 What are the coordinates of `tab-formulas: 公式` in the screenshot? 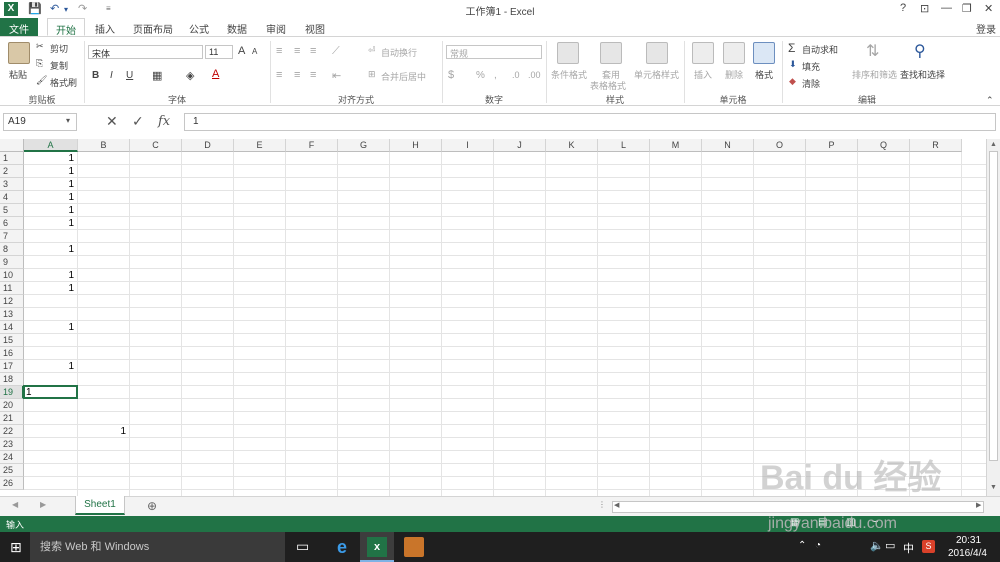 It's located at (199, 27).